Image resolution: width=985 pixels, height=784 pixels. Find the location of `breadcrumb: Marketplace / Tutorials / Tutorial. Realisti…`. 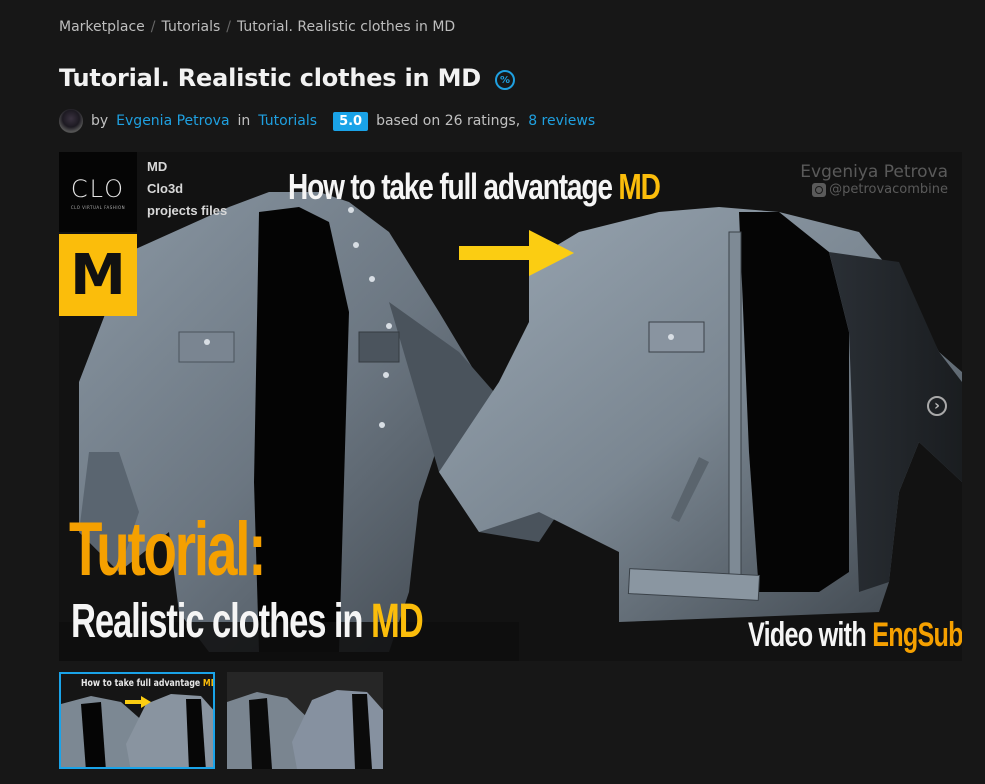

breadcrumb: Marketplace / Tutorials / Tutorial. Realisti… is located at coordinates (257, 27).